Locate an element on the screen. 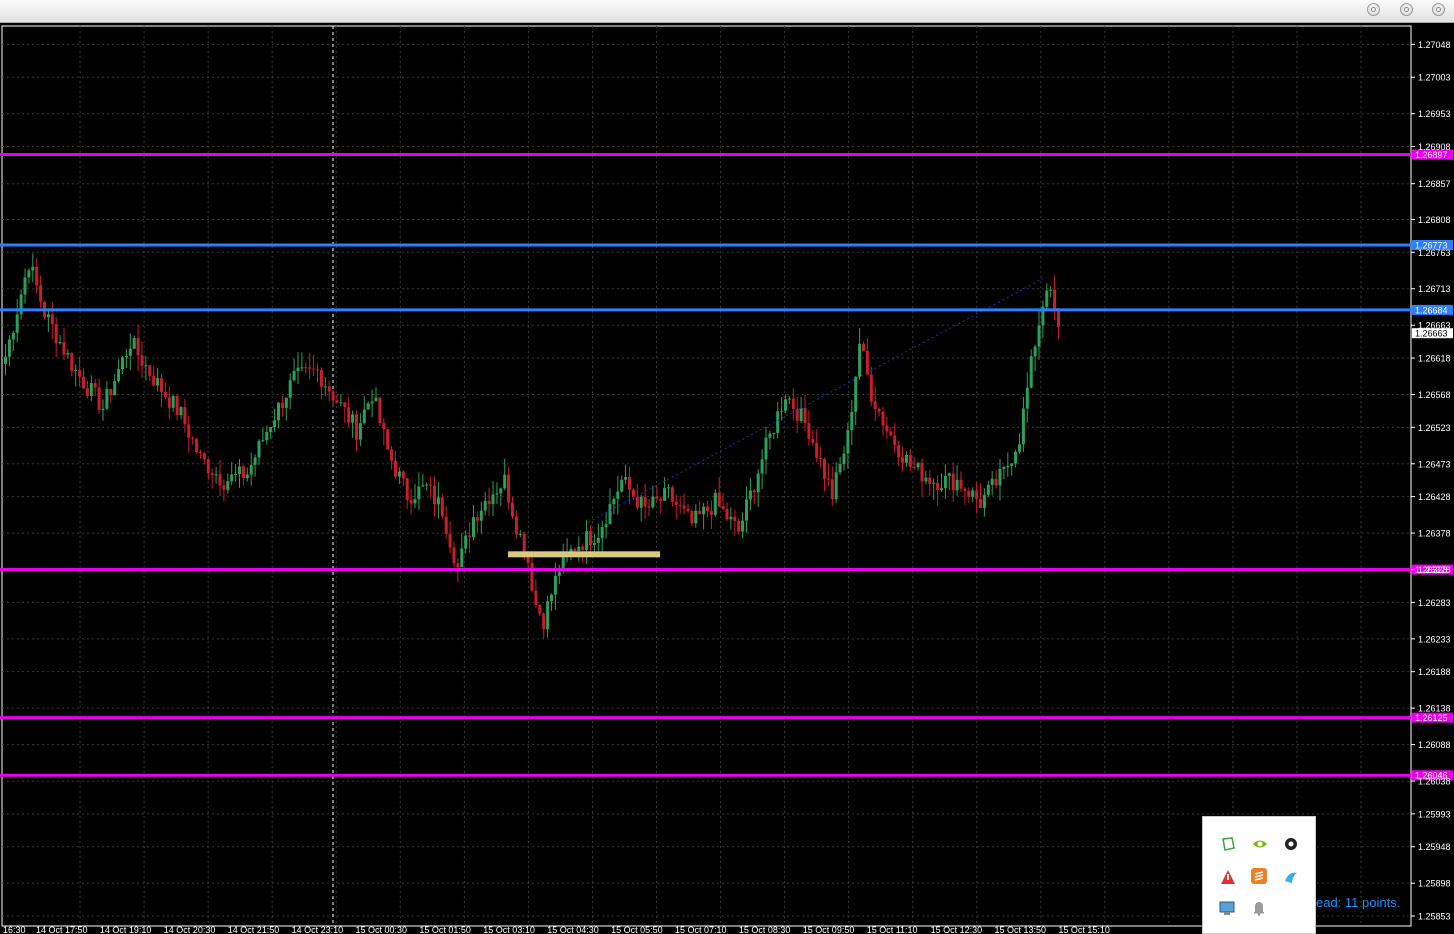 Image resolution: width=1454 pixels, height=934 pixels. minimize-button is located at coordinates (1373, 9).